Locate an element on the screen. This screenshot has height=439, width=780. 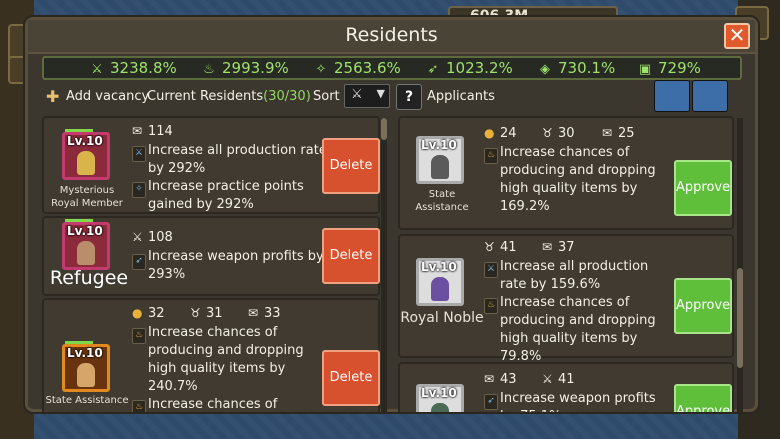
stat-production: ⚔ 3238.8% is located at coordinates (132, 68).